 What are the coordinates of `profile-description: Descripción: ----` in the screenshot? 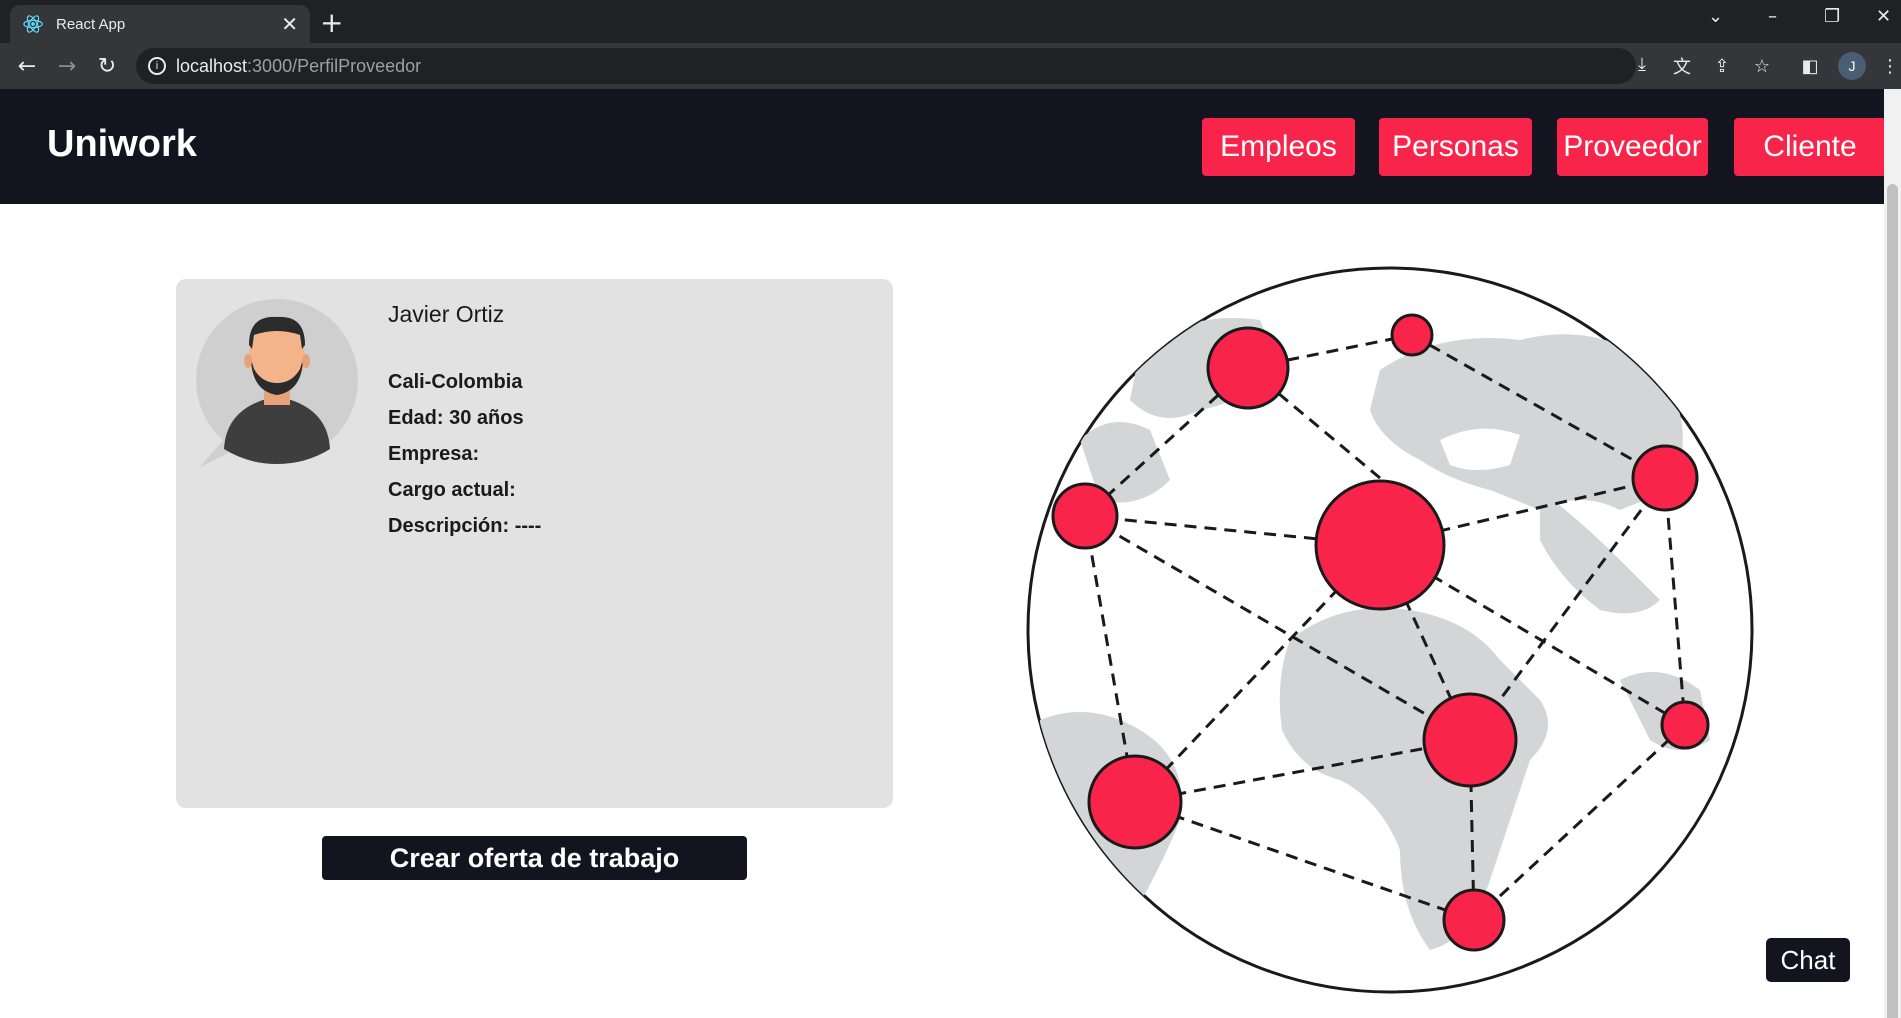 It's located at (465, 526).